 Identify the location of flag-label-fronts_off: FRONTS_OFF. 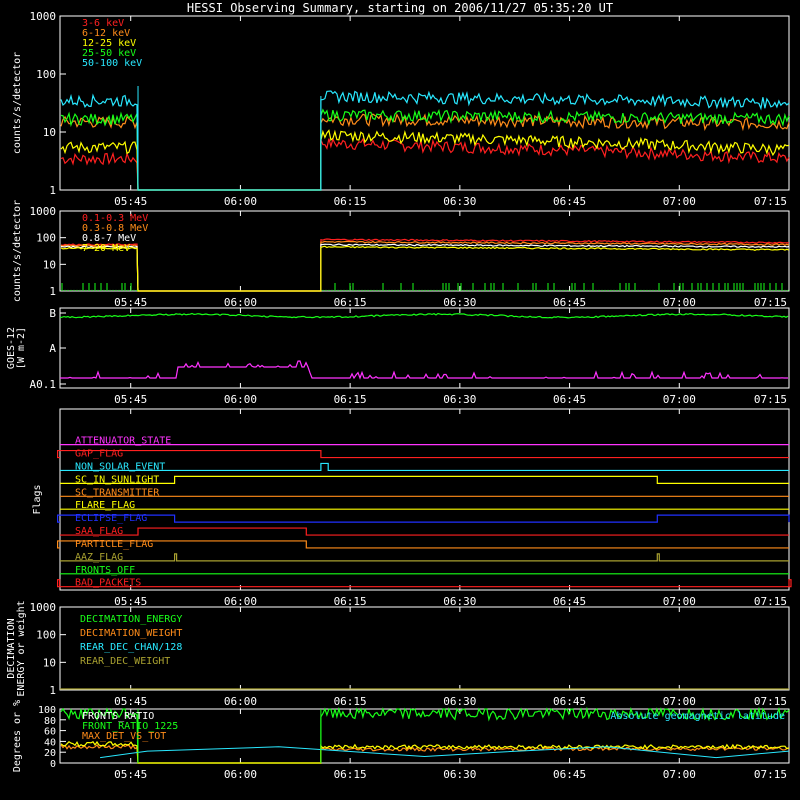
(105, 570).